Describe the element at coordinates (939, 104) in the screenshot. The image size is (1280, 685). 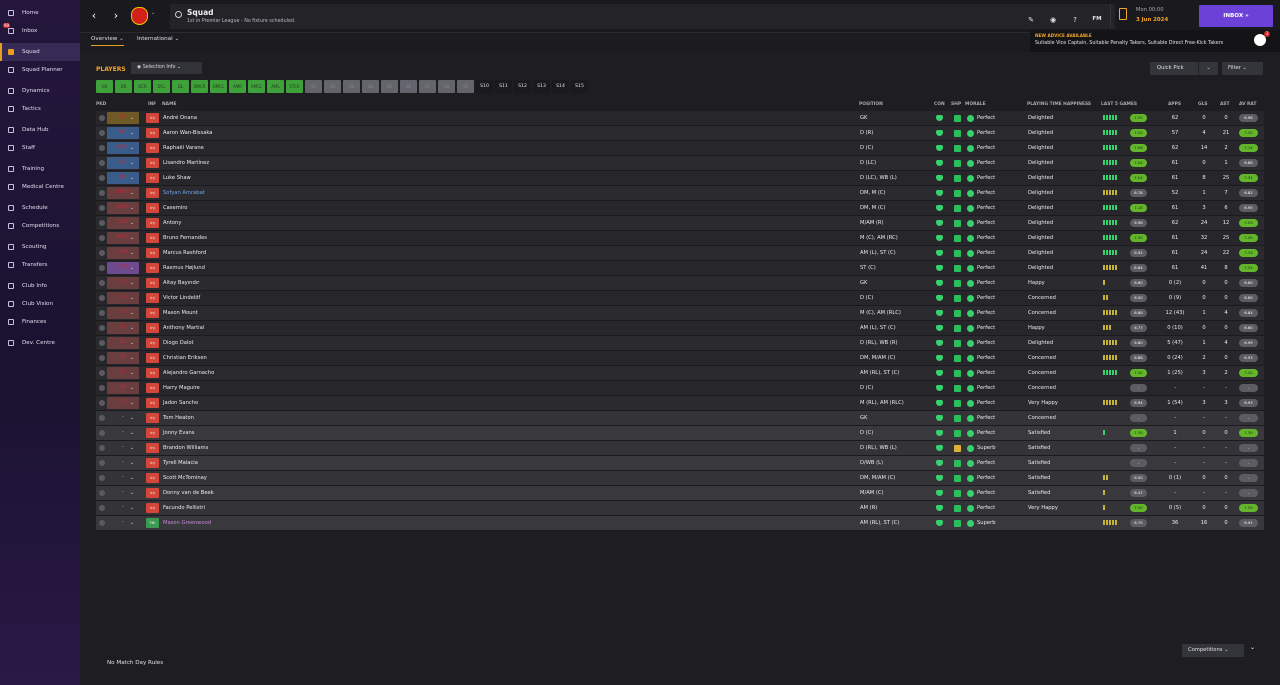
I see `col-con: CON` at that location.